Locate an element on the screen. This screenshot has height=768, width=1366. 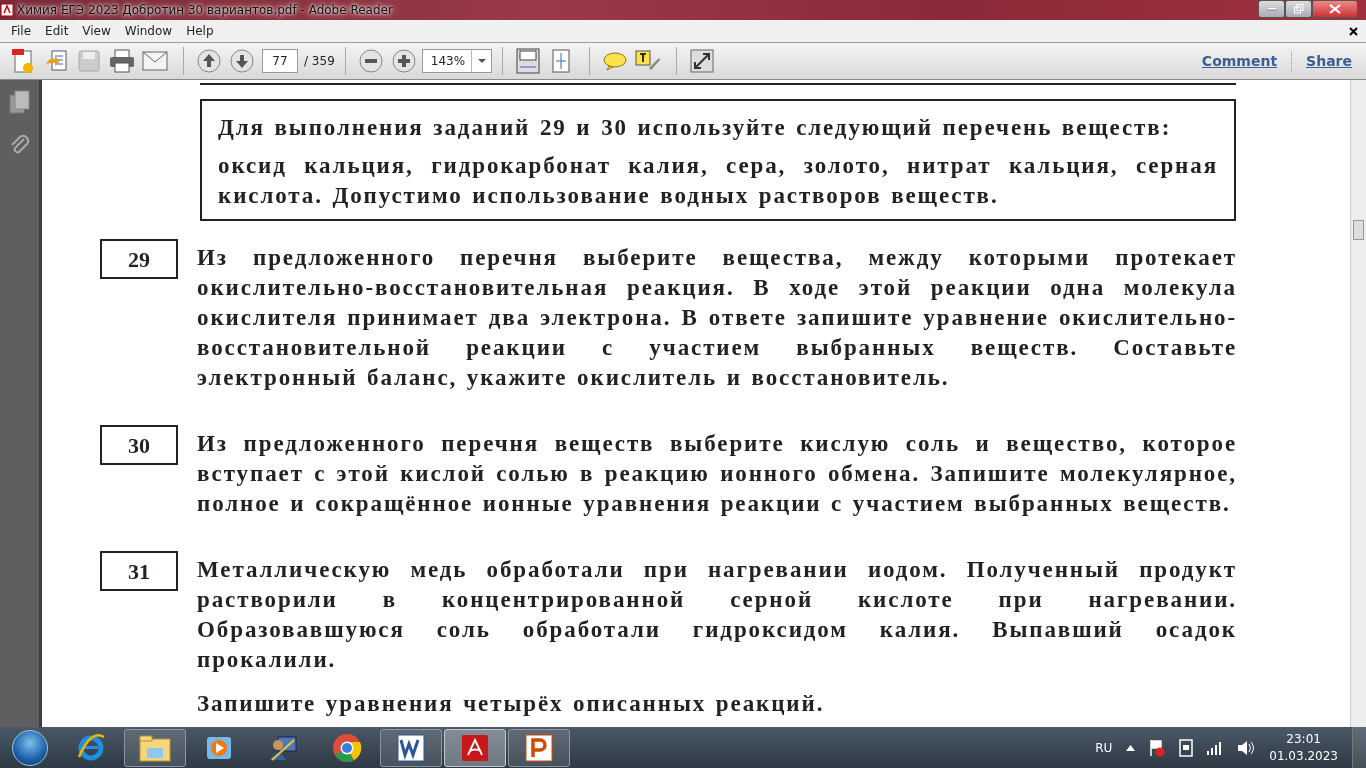
instruction-text: оксид кальция, гидрокарбонат калия, сера, золото, нитрат кальция, серная кислота. Допустимо использование водных растворов веществ. is located at coordinates (718, 181).